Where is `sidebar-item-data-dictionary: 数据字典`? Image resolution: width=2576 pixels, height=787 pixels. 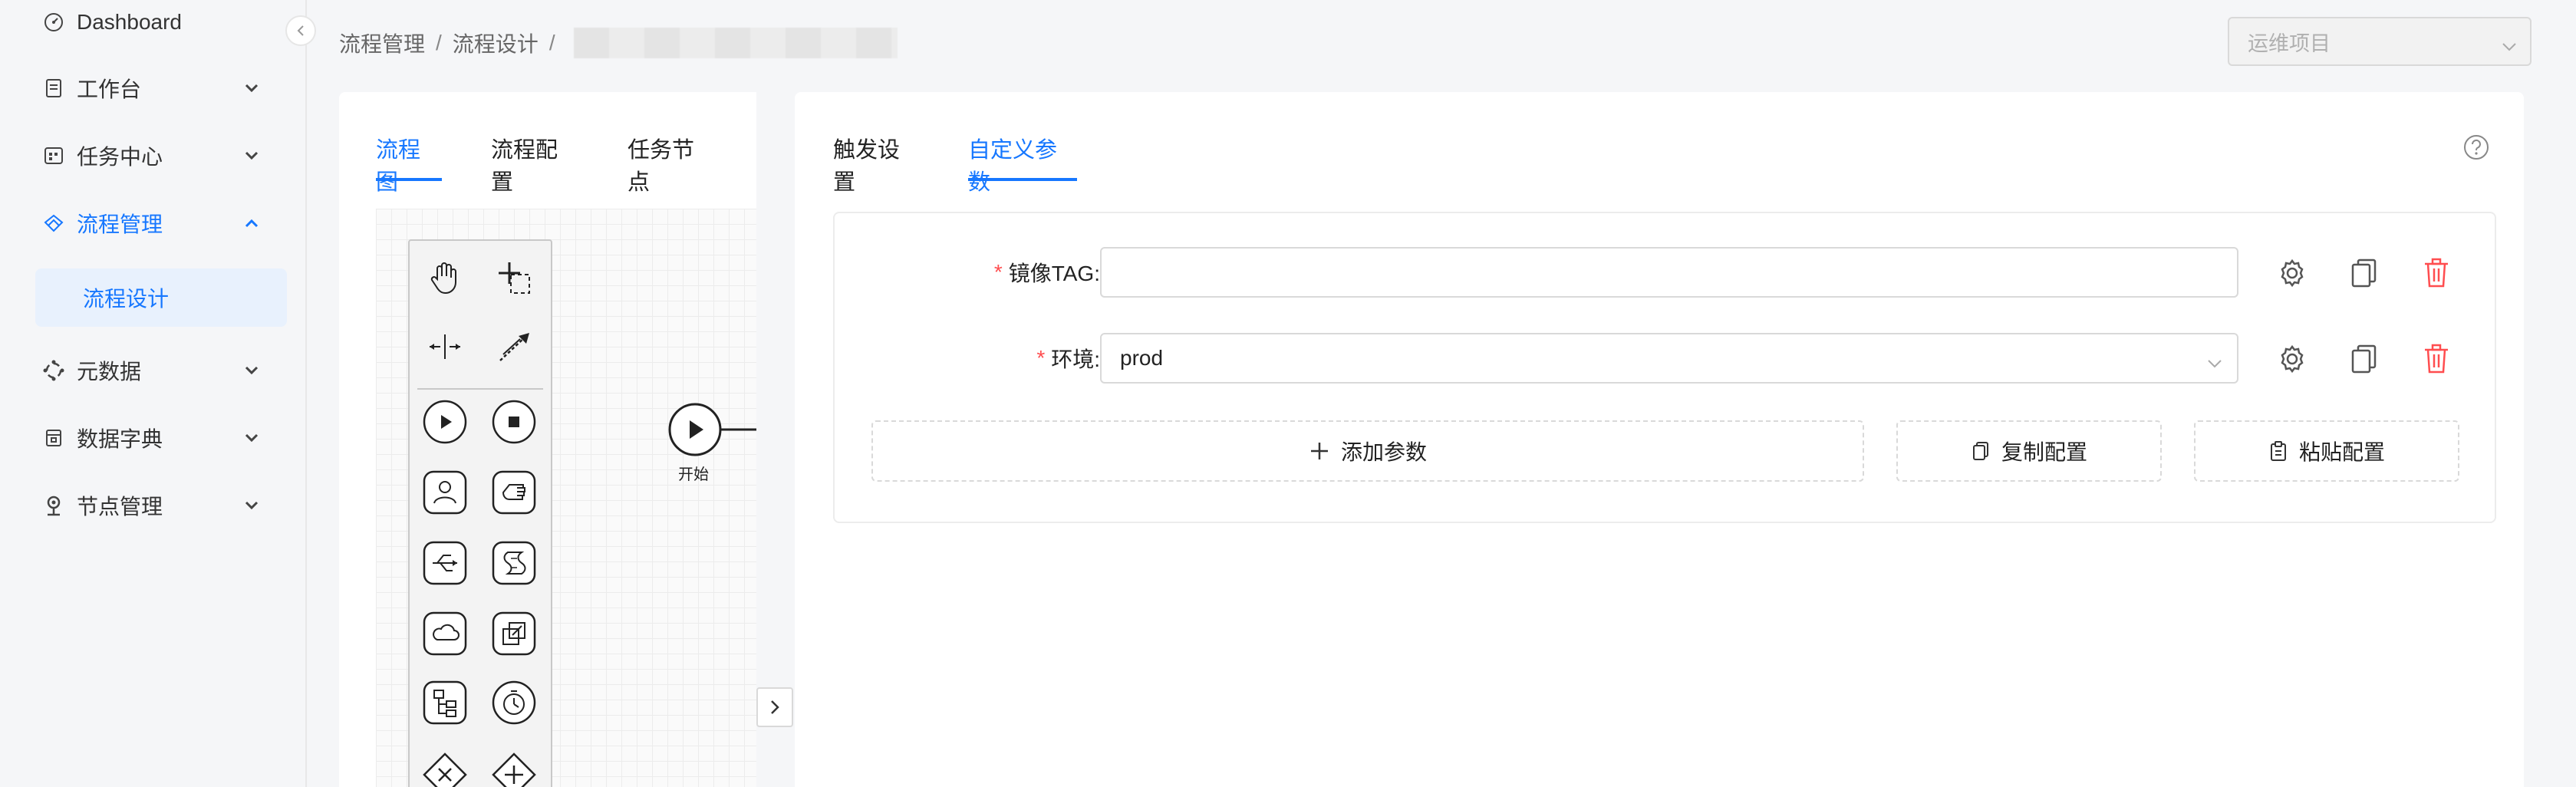
sidebar-item-data-dictionary: 数据字典 is located at coordinates (153, 438).